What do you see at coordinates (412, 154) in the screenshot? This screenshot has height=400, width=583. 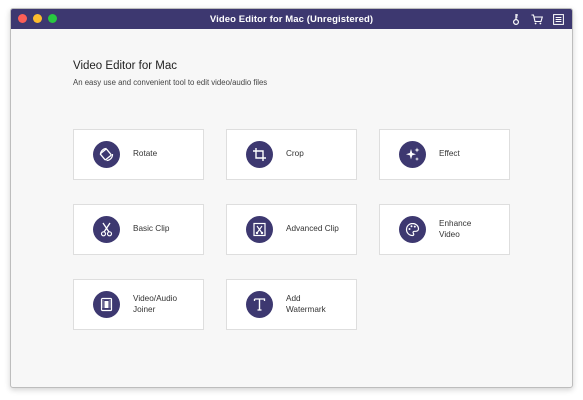 I see `effect-icon` at bounding box center [412, 154].